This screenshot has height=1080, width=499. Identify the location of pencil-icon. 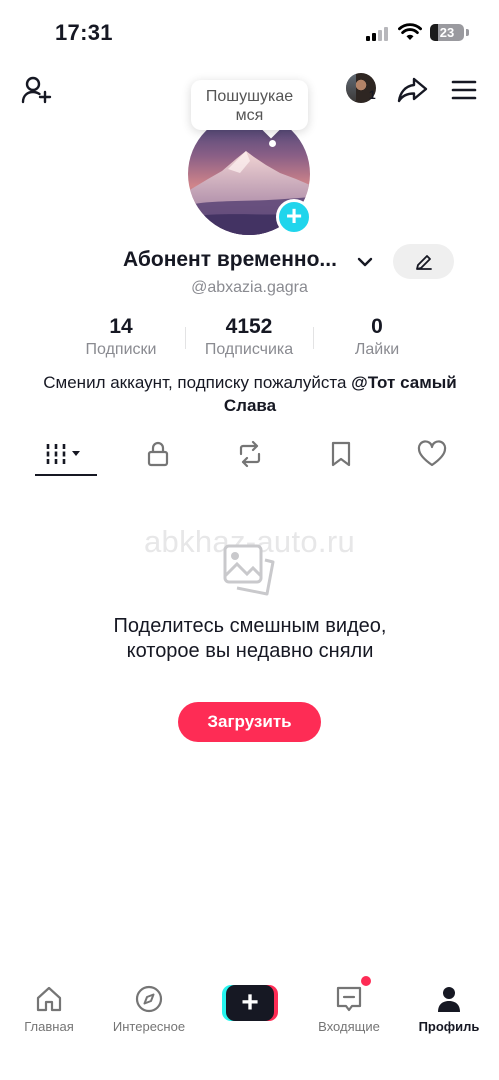
(423, 262).